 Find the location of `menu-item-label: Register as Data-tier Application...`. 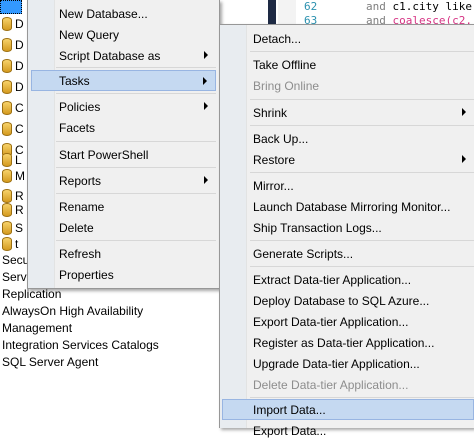

menu-item-label: Register as Data-tier Application... is located at coordinates (344, 342).